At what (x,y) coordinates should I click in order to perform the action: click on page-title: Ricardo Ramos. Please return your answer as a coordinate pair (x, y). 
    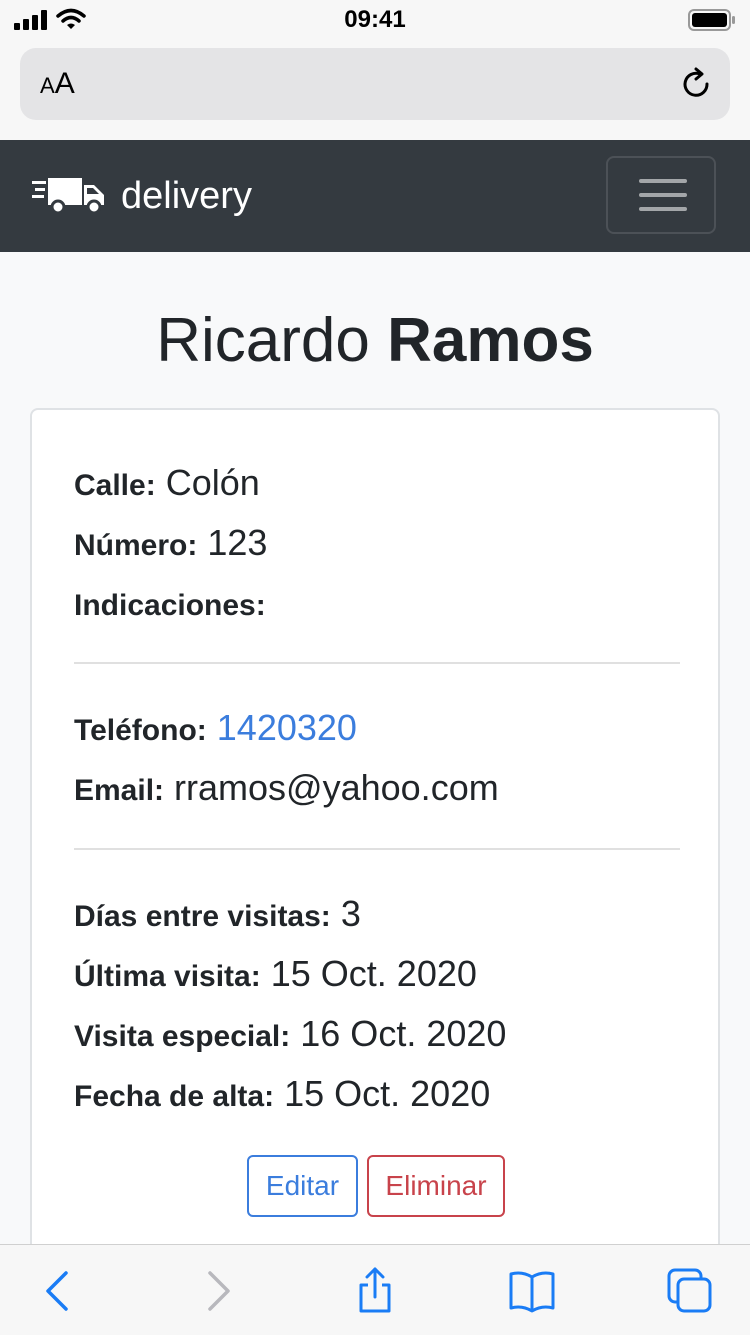
    Looking at the image, I should click on (375, 341).